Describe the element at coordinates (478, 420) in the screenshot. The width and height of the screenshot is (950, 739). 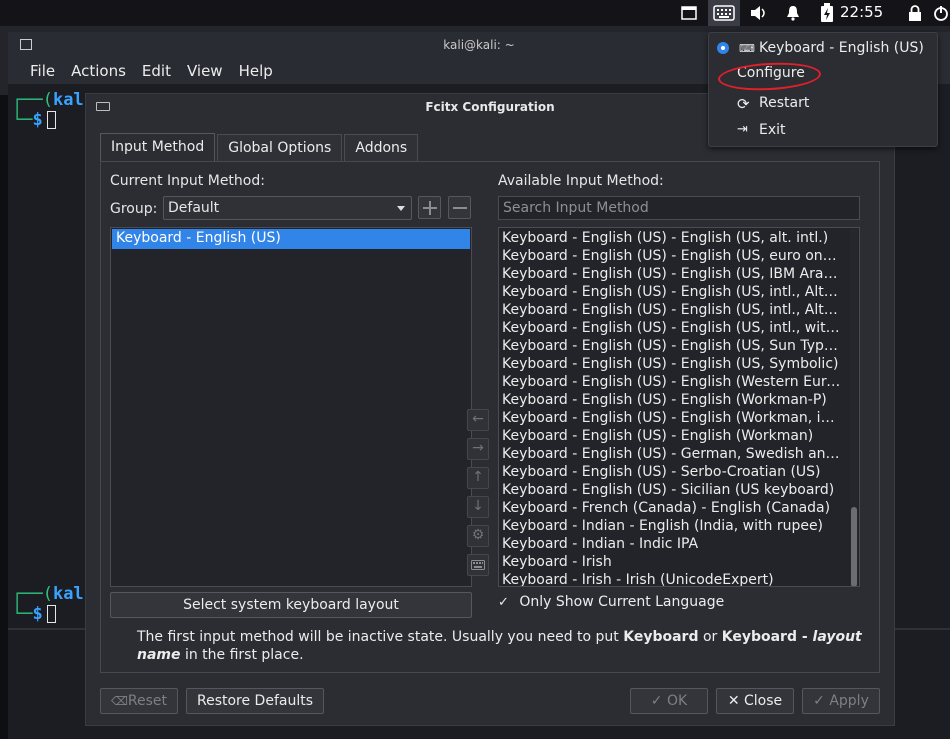
I see `move-left-icon: ←` at that location.